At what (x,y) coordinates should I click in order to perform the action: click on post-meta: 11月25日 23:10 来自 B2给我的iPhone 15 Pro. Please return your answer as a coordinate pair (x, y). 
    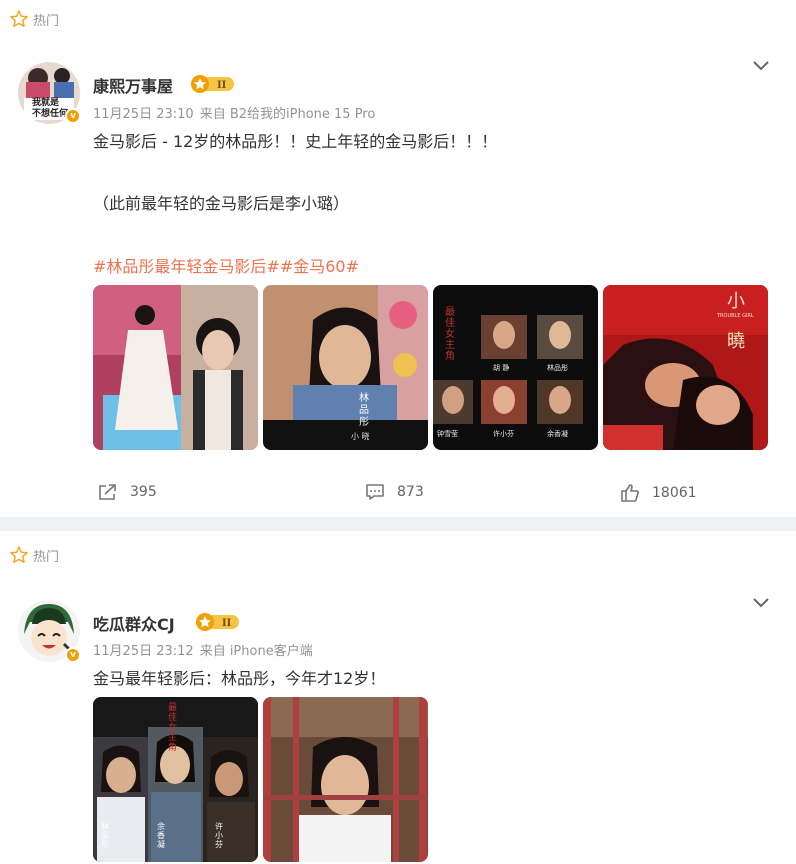
    Looking at the image, I should click on (237, 112).